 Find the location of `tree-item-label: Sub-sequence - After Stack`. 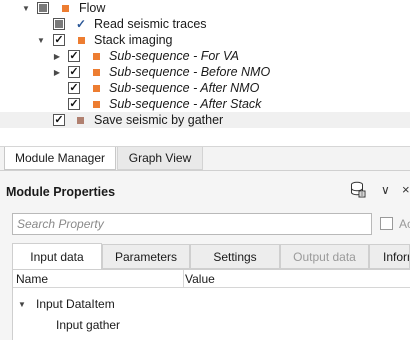

tree-item-label: Sub-sequence - After Stack is located at coordinates (185, 104).